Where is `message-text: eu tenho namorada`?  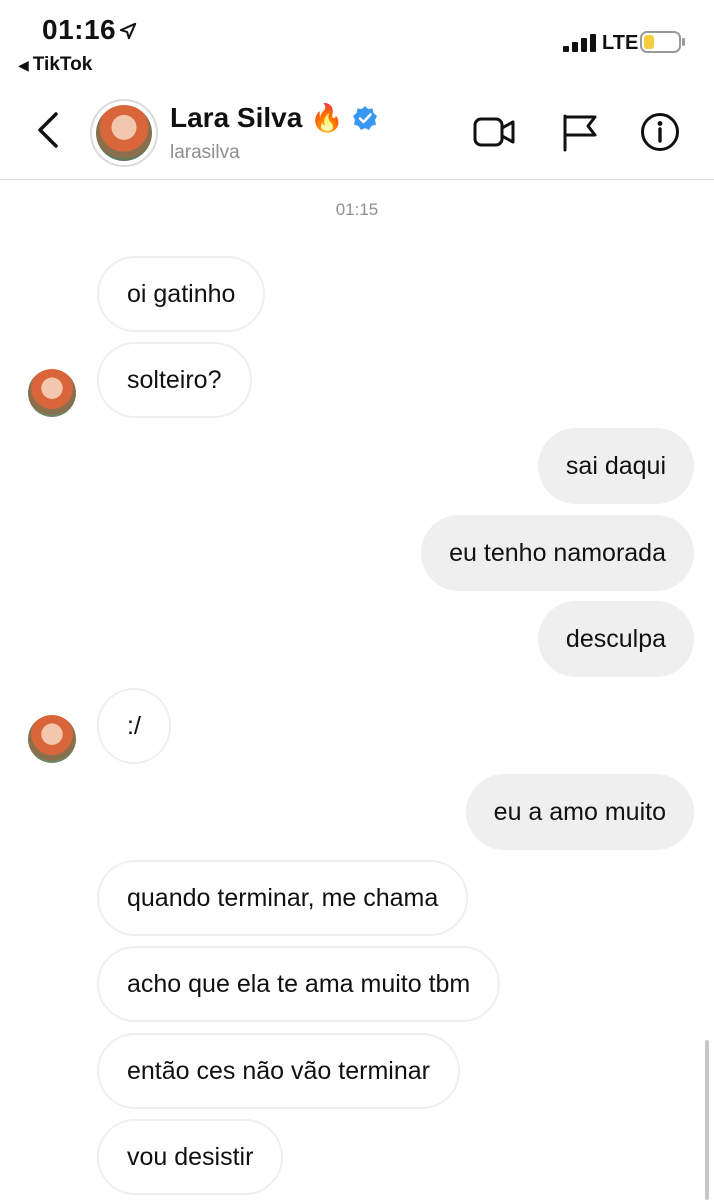
message-text: eu tenho namorada is located at coordinates (557, 552).